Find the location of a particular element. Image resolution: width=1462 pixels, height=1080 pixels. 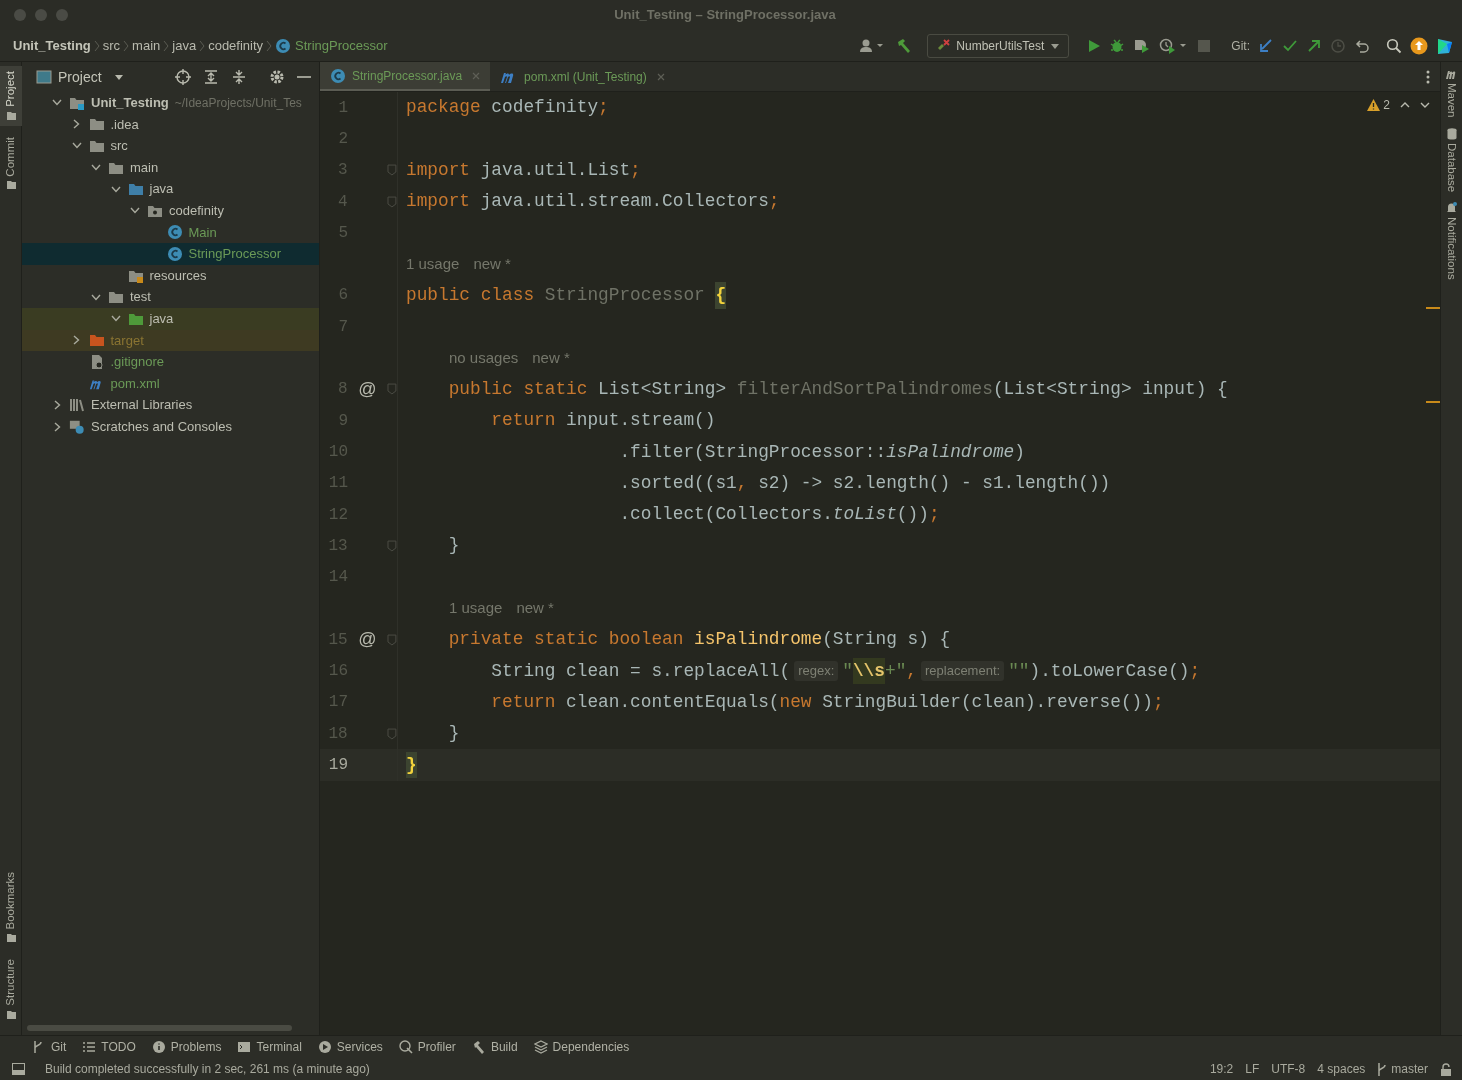

push-icon is located at coordinates (1314, 45).